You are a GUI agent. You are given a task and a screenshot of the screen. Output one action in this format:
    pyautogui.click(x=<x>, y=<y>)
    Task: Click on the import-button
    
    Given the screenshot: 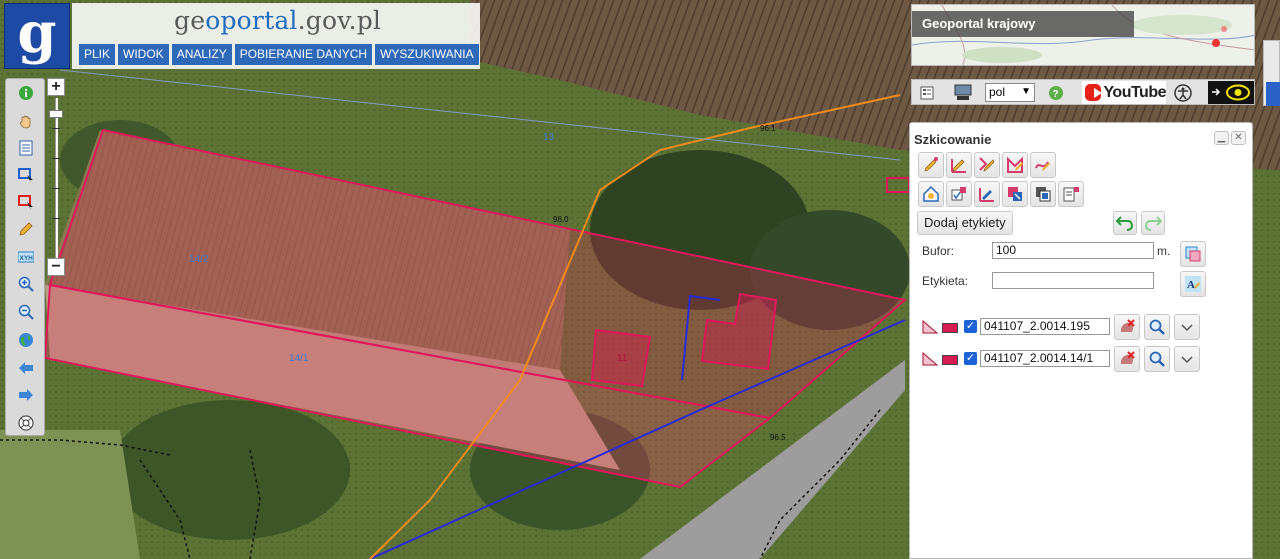 What is the action you would take?
    pyautogui.click(x=931, y=194)
    